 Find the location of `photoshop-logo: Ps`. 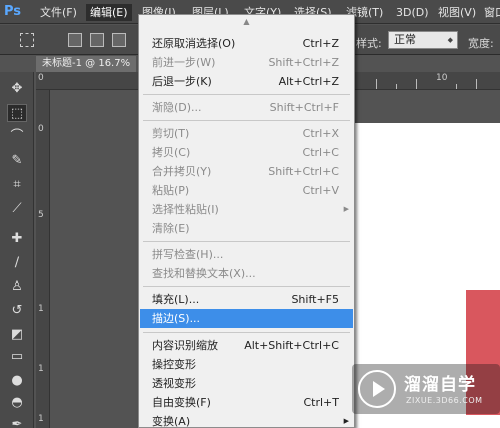

photoshop-logo: Ps is located at coordinates (13, 11).